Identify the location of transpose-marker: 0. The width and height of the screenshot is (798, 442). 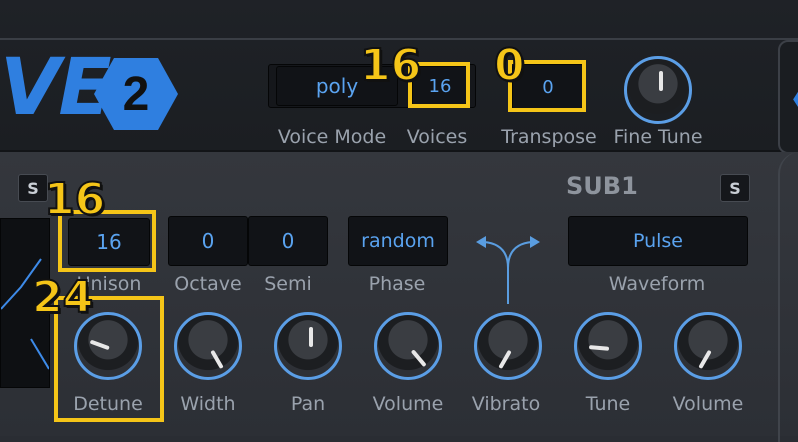
(509, 65).